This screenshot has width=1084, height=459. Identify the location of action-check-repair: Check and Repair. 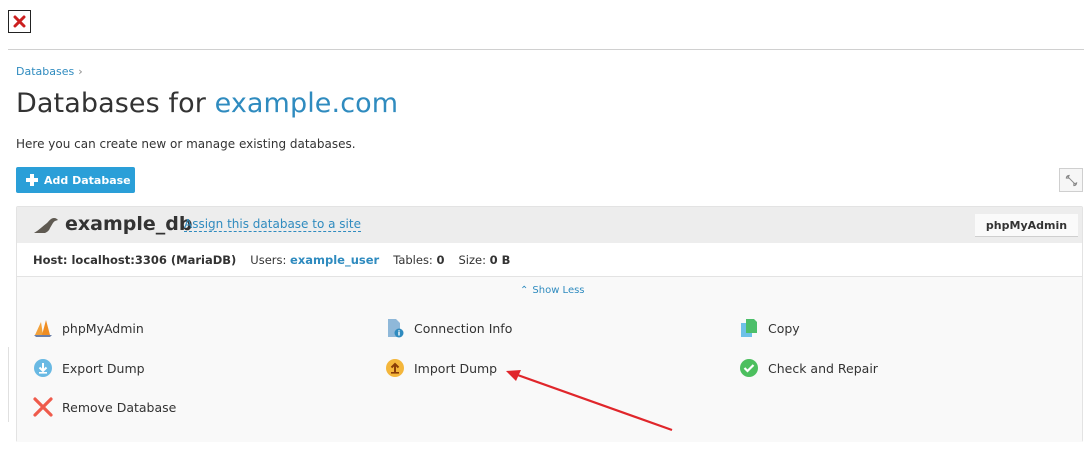
(808, 368).